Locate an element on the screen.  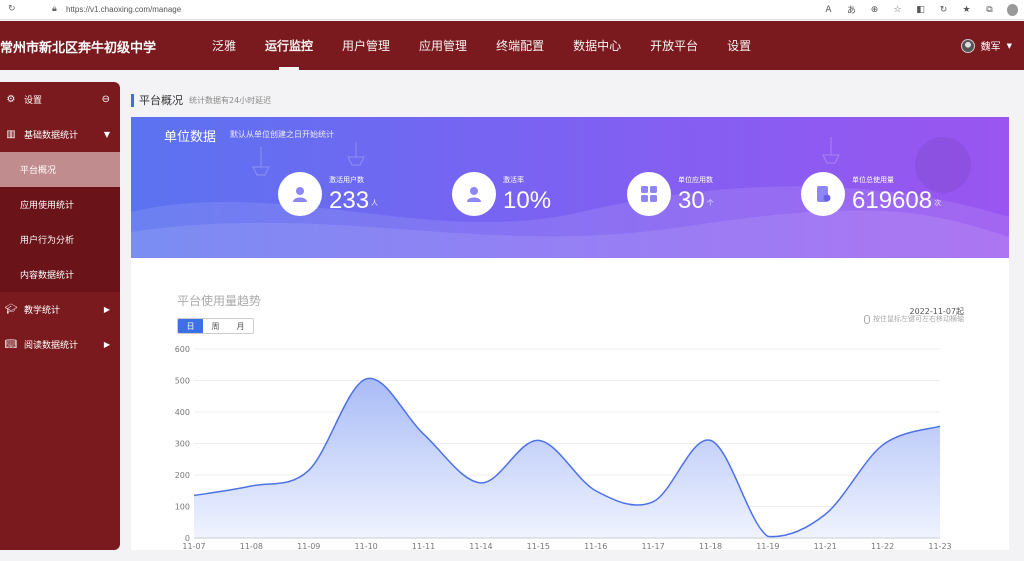
stat-label: 激活用户数 is located at coordinates (346, 180).